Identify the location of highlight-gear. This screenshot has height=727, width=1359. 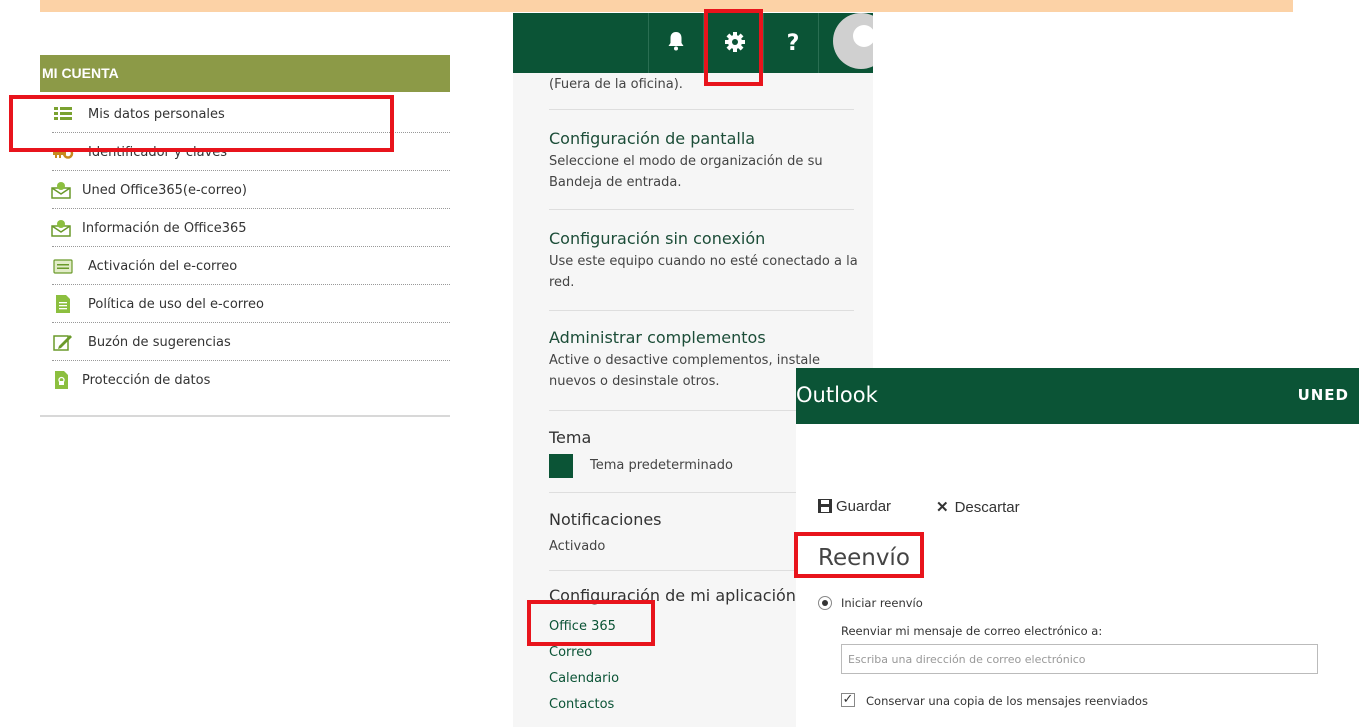
(733, 47).